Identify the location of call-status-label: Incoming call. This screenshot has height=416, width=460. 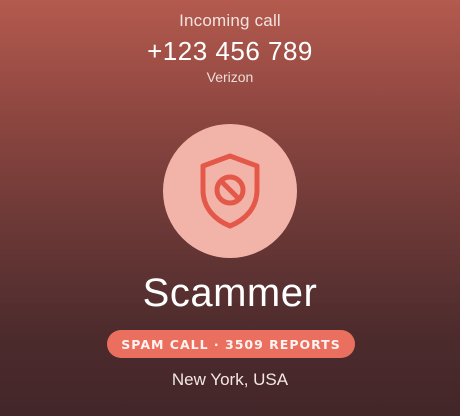
(230, 20).